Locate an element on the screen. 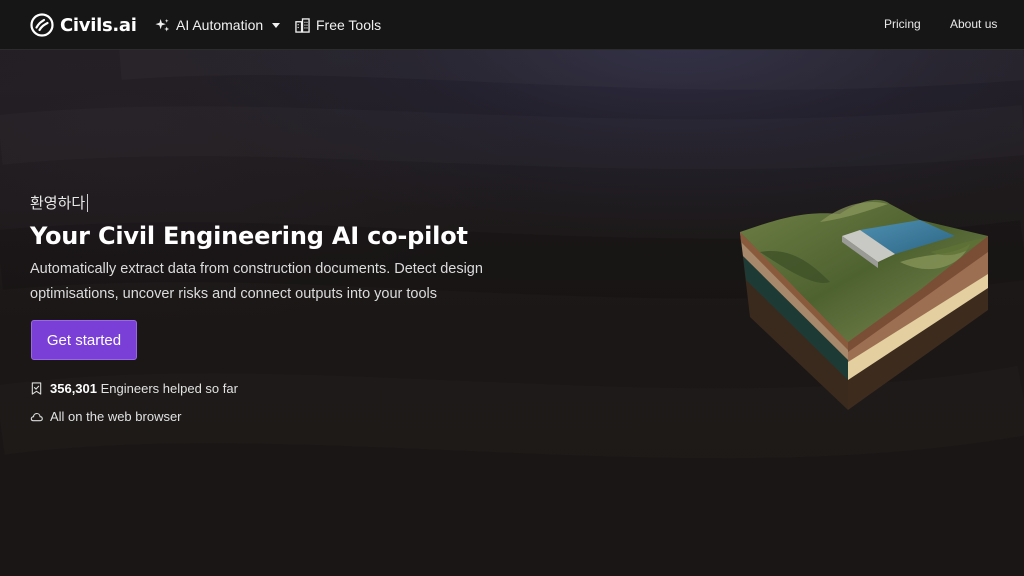 This screenshot has width=1024, height=576. stat-suffix: Engineers helped so far is located at coordinates (167, 388).